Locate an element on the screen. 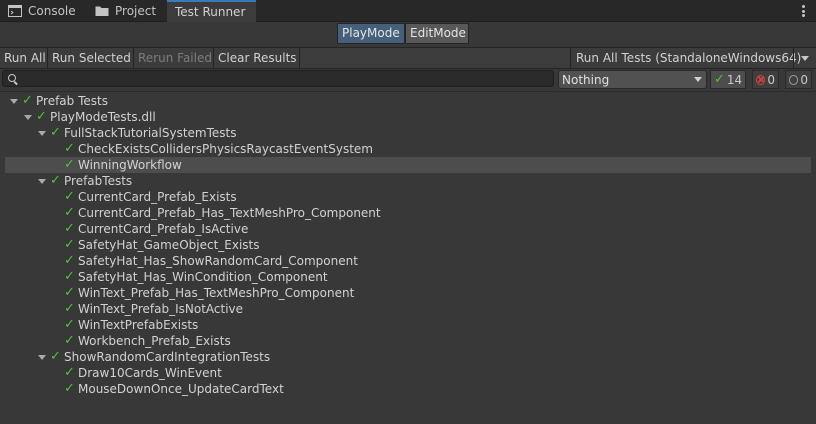 The width and height of the screenshot is (816, 424). tab-project-label: Project is located at coordinates (136, 11).